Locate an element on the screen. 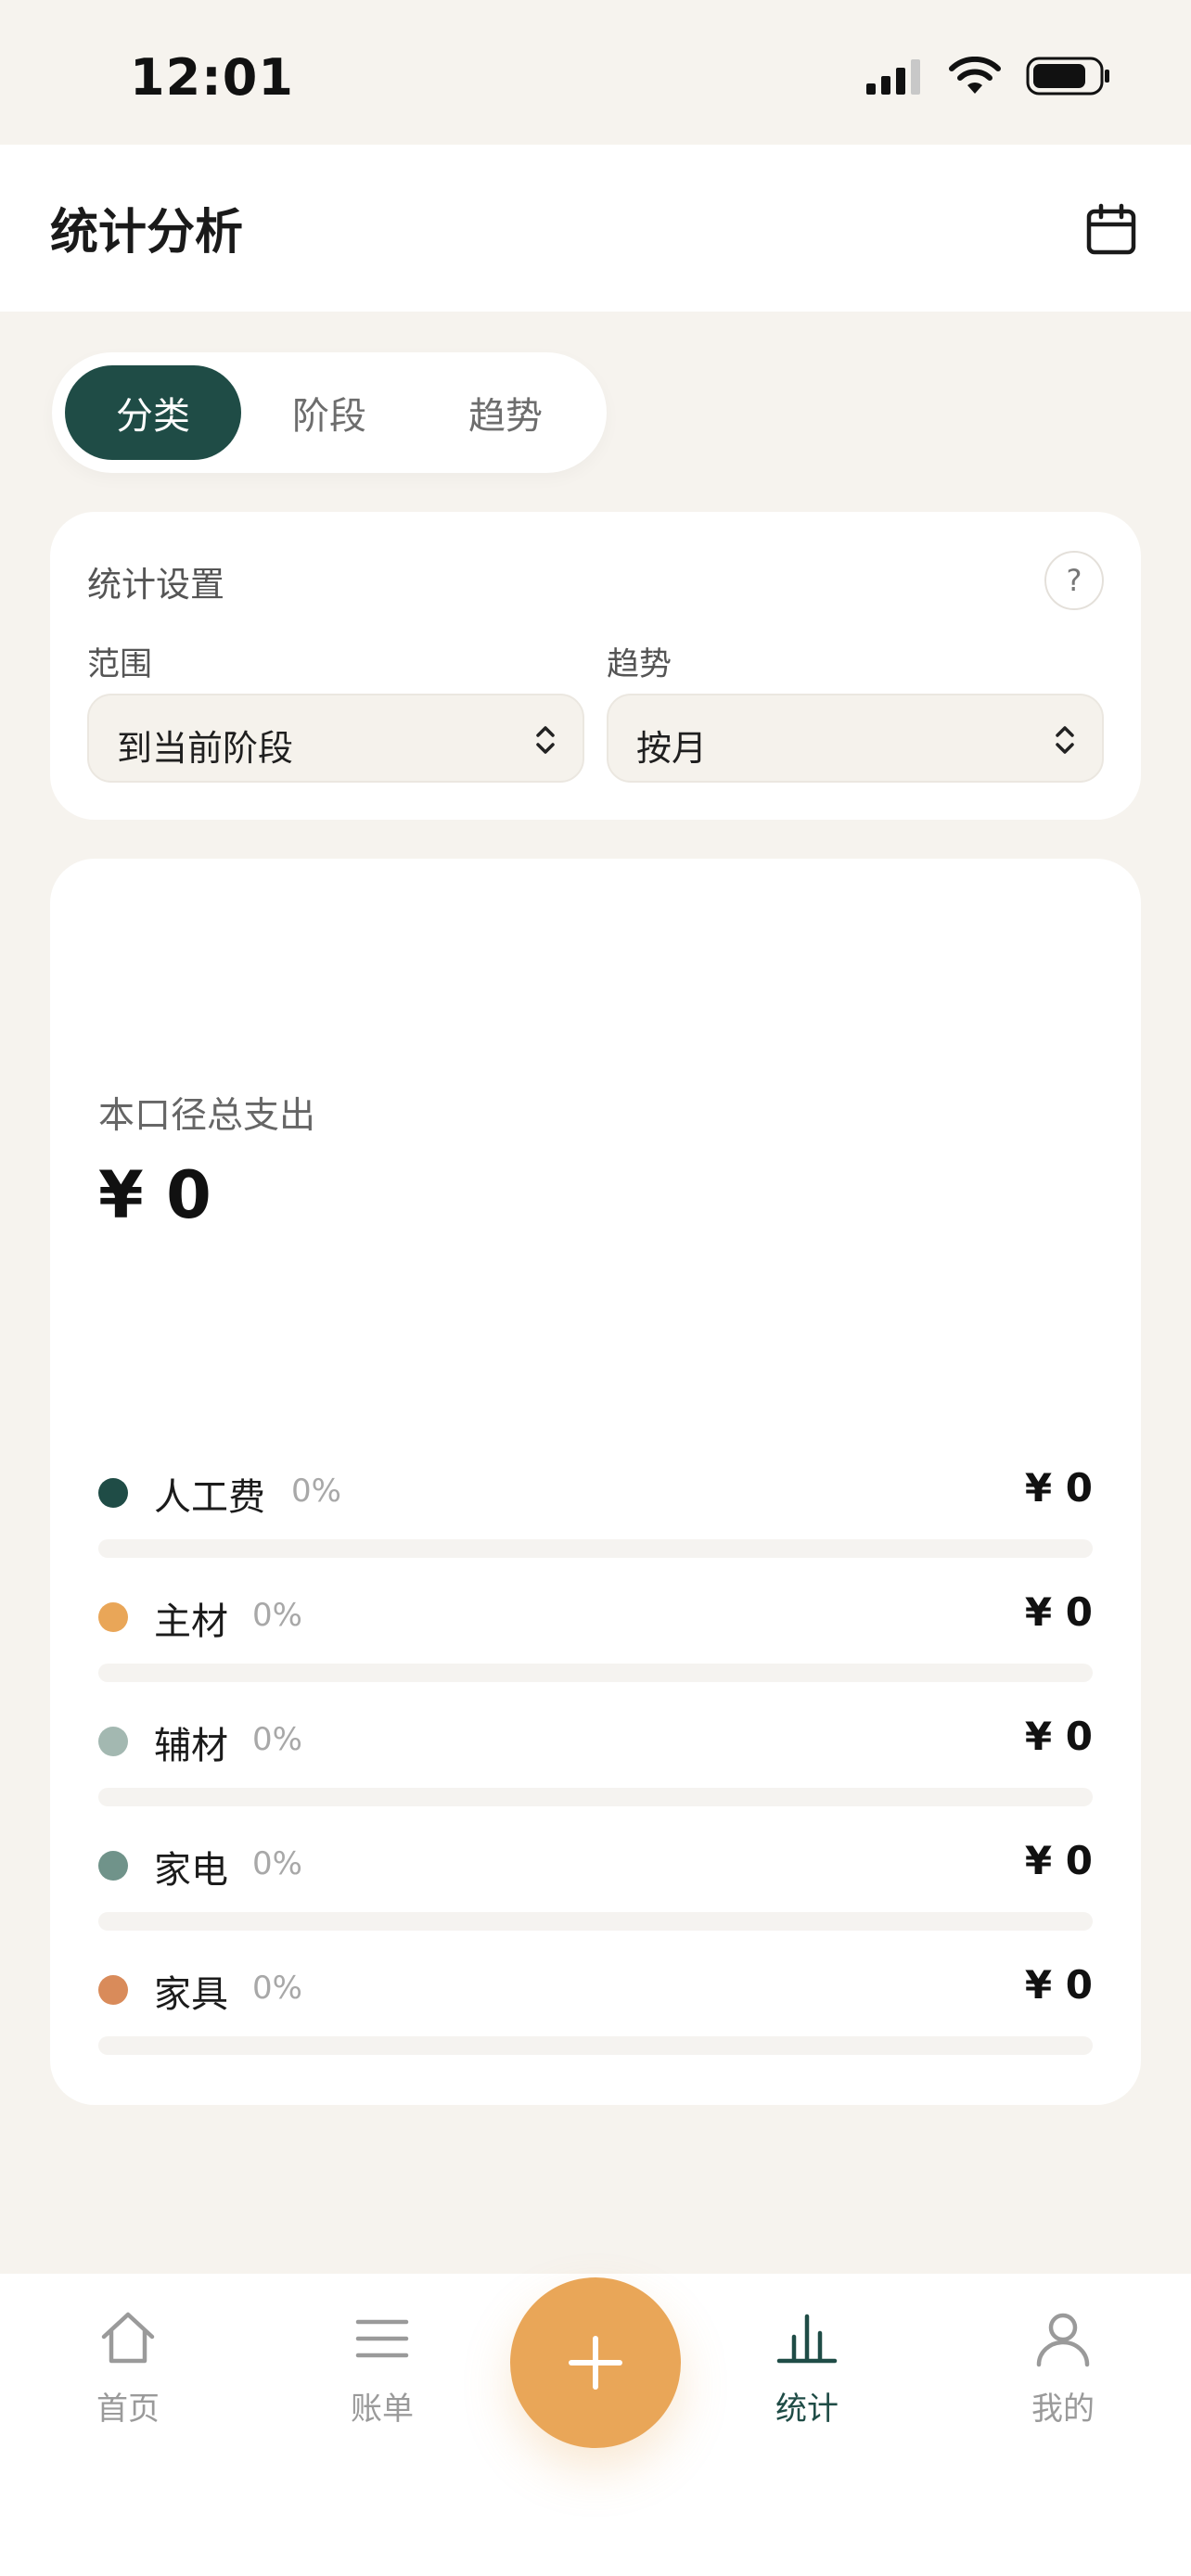 Image resolution: width=1191 pixels, height=2576 pixels. total-expense-label: 本口径总支出 is located at coordinates (207, 1116).